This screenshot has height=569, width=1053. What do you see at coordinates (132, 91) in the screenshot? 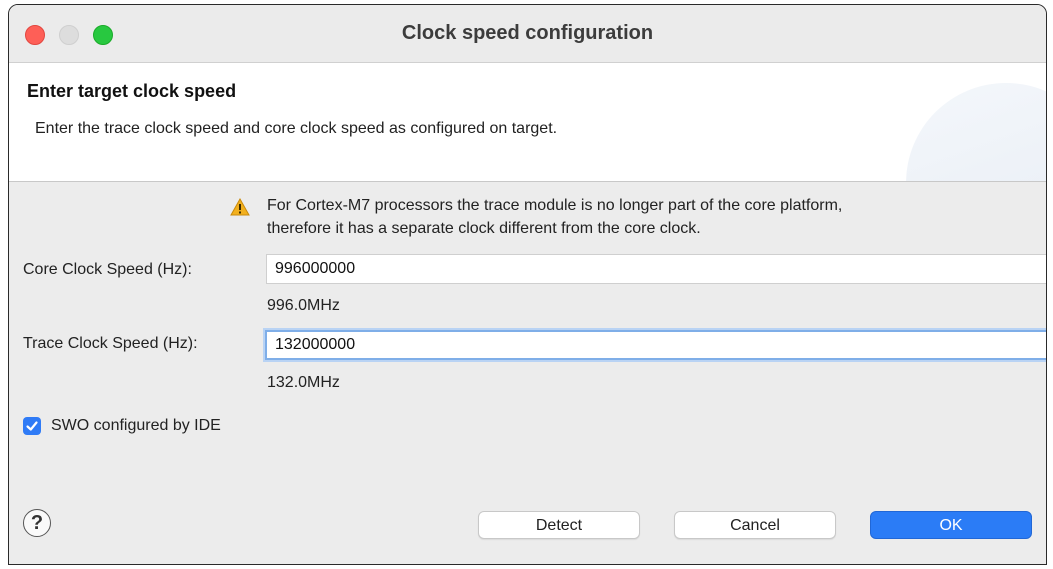
I see `banner-heading: Enter target clock speed` at bounding box center [132, 91].